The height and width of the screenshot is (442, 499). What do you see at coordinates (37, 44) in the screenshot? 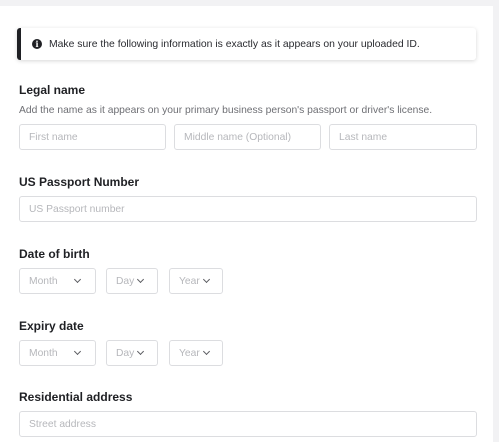
I see `info-icon: i` at bounding box center [37, 44].